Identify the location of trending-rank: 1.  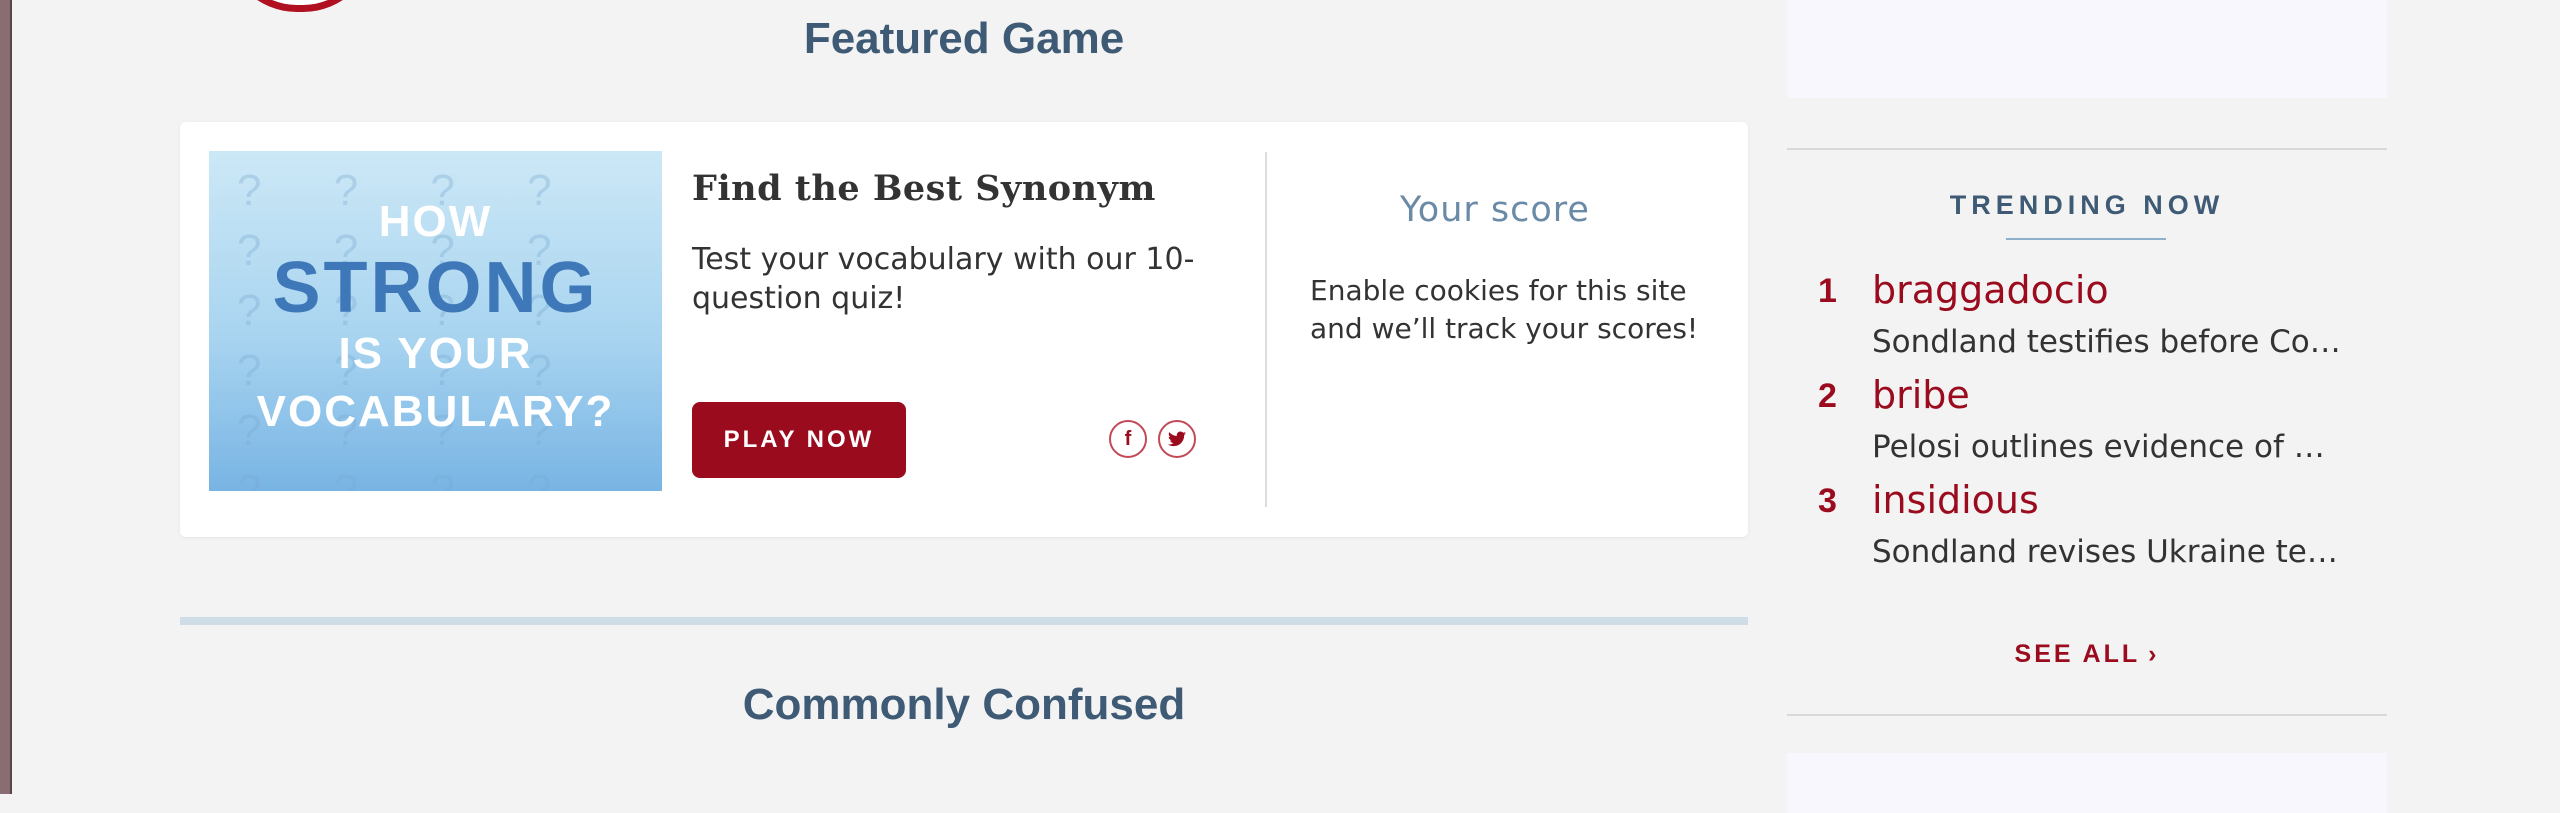
(1827, 291).